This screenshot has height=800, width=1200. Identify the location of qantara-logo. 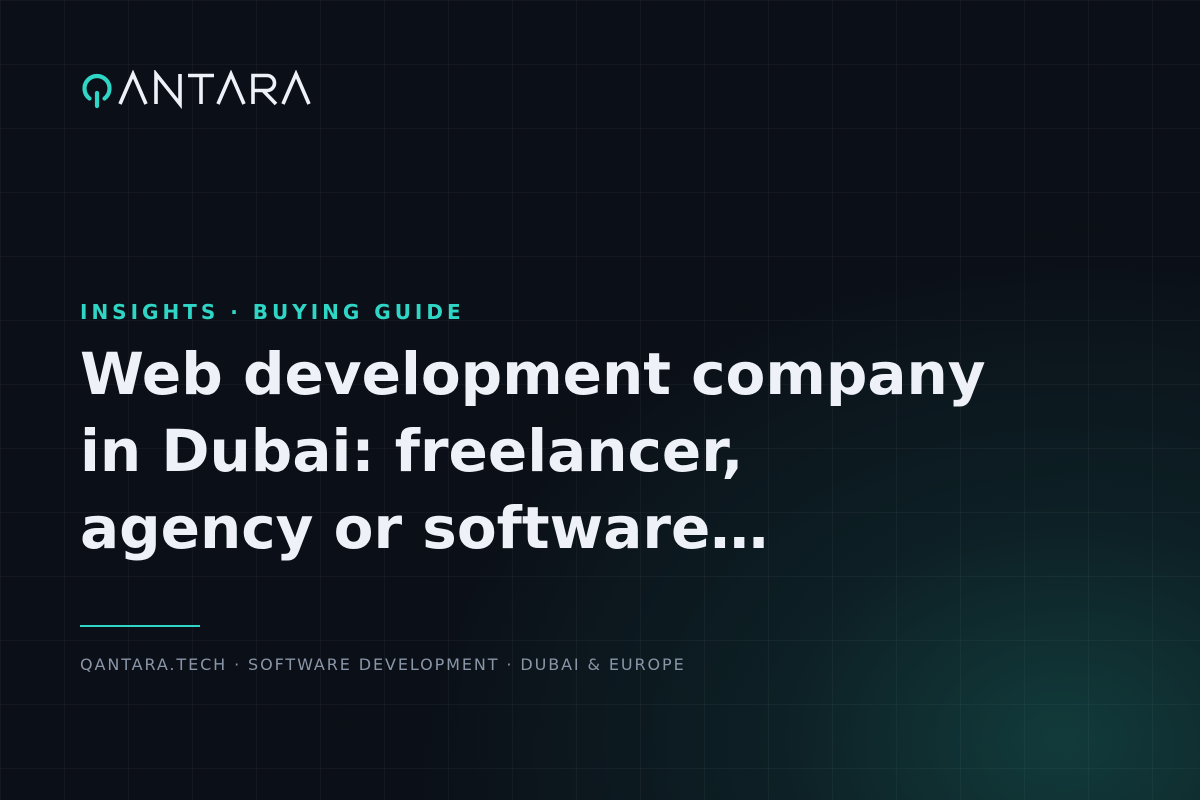
(196, 90).